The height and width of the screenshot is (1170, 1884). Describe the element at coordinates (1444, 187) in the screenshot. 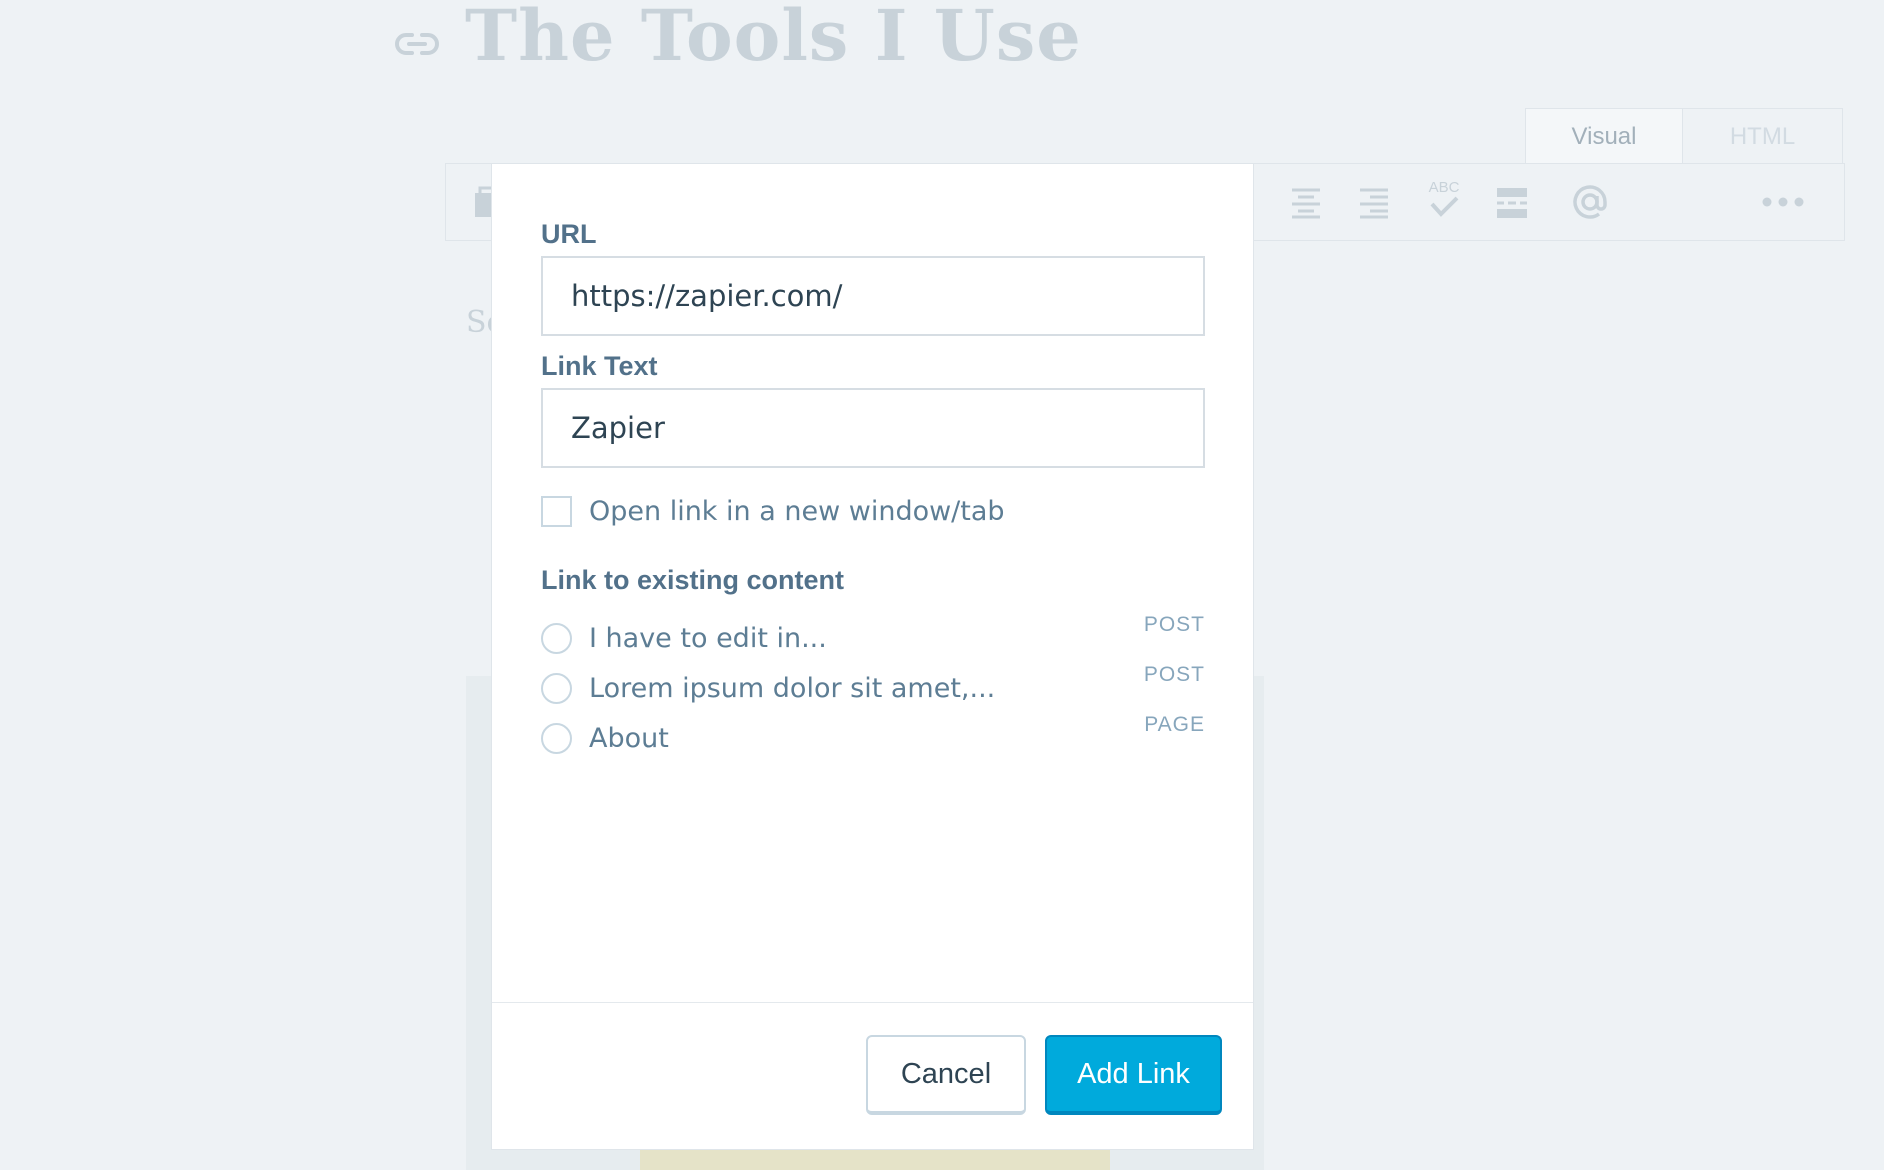

I see `spellcheck-glyph: ABC` at that location.